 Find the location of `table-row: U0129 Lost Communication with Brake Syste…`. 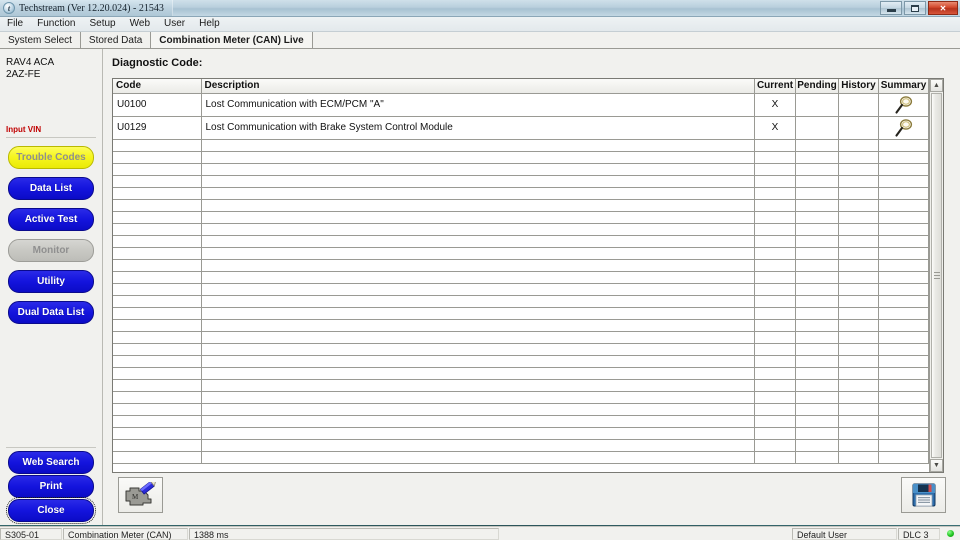

table-row: U0129 Lost Communication with Brake Syste… is located at coordinates (521, 128).